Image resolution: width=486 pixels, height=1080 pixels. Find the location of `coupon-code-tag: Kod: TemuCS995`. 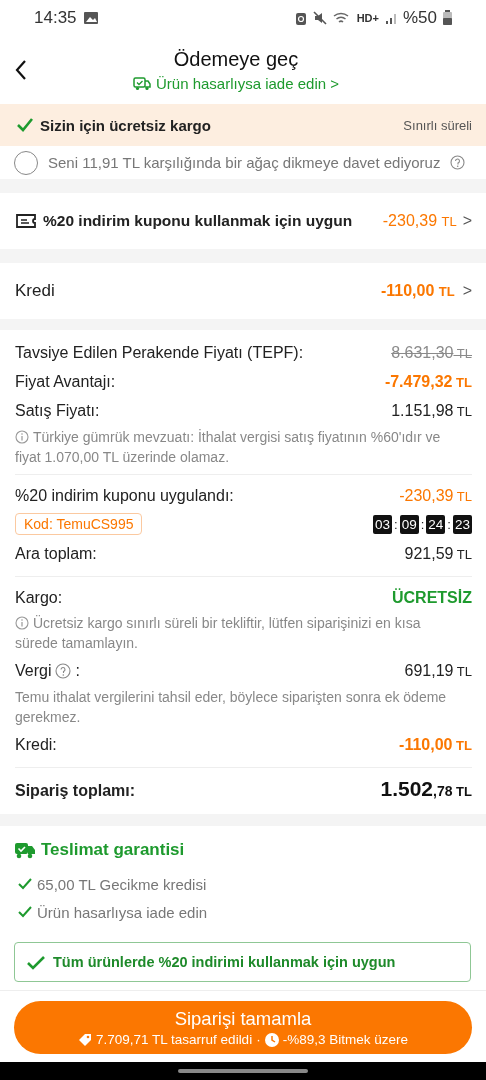

coupon-code-tag: Kod: TemuCS995 is located at coordinates (79, 524).